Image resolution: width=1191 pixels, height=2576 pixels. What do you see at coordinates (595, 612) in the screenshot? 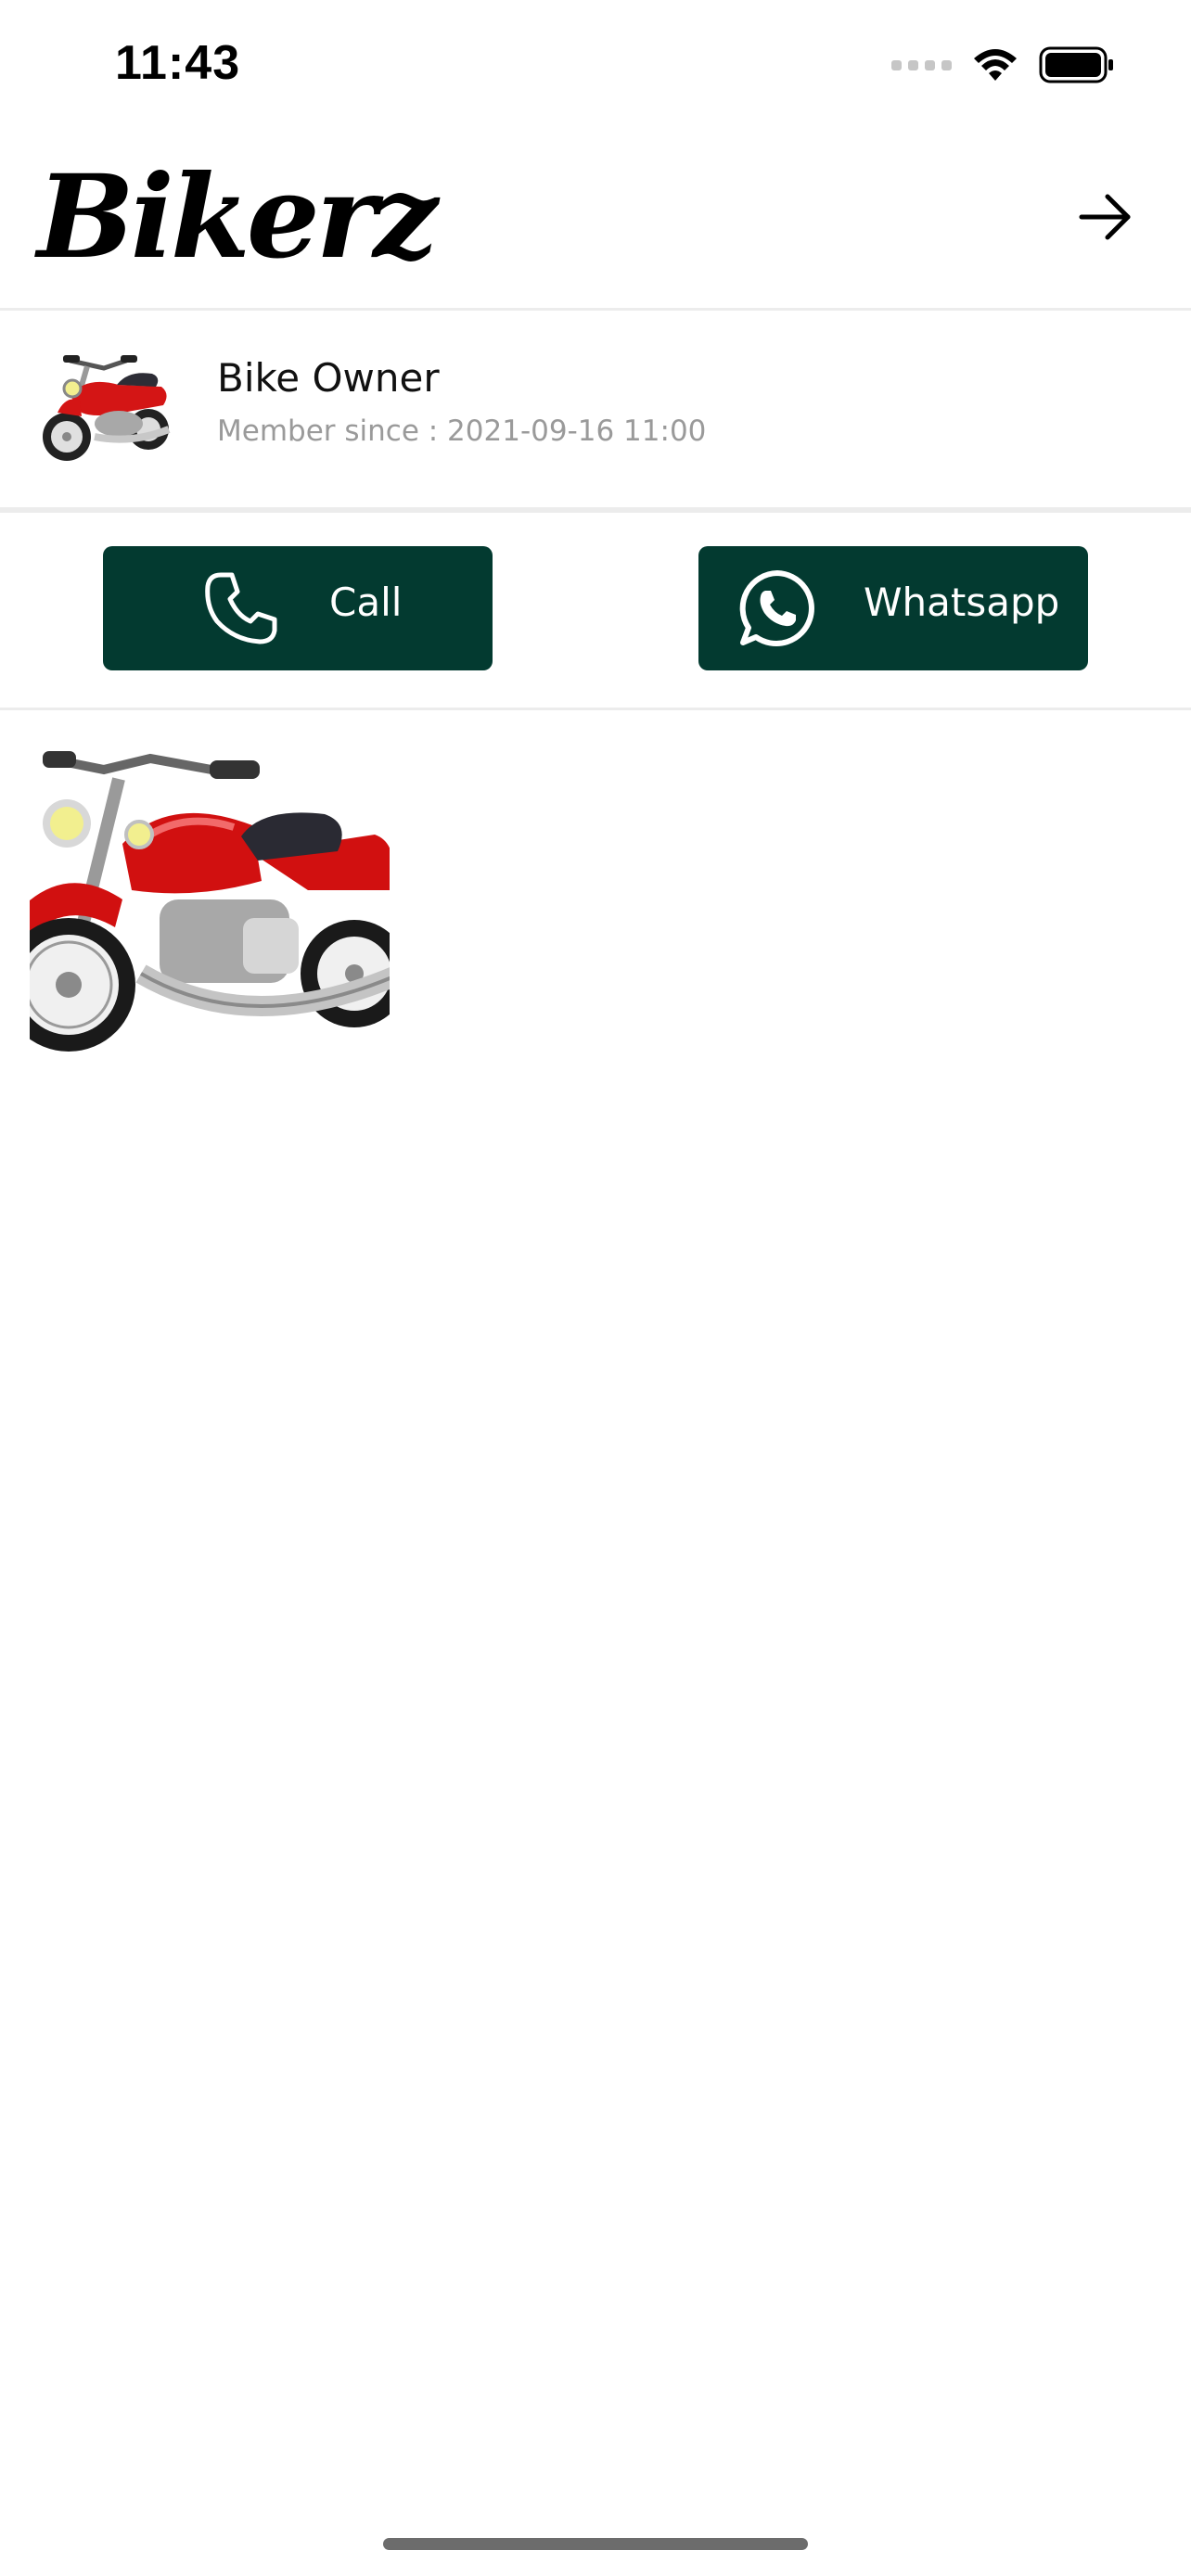
I see `contact-section: Call Whatsapp` at bounding box center [595, 612].